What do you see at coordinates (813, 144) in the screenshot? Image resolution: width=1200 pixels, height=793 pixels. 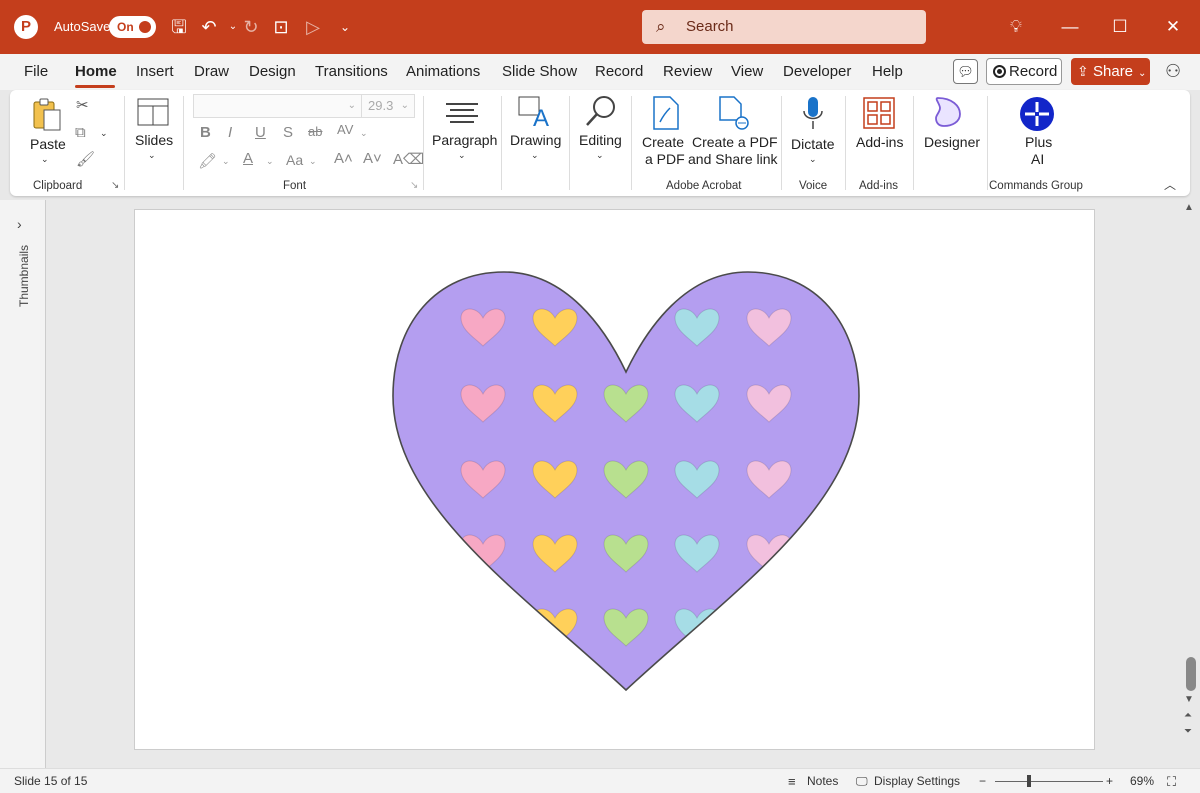 I see `dictate-label: Dictate` at bounding box center [813, 144].